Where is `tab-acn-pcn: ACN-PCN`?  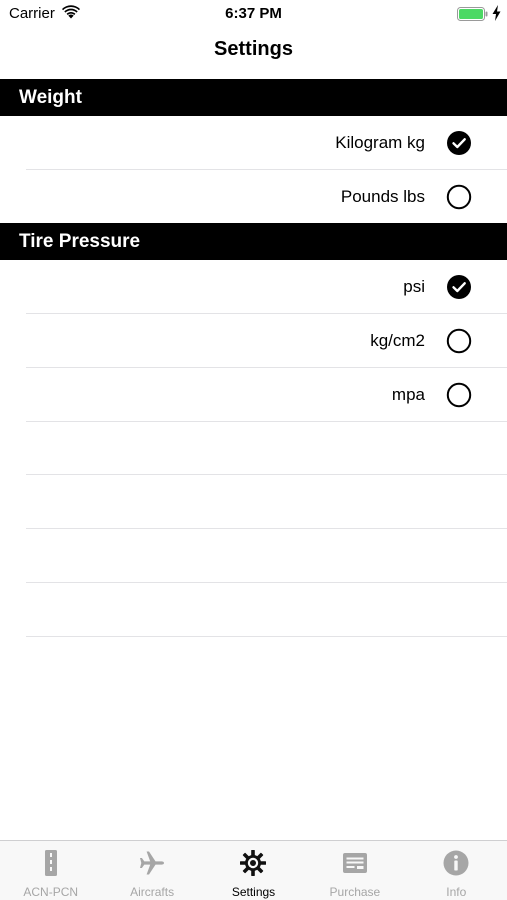 tab-acn-pcn: ACN-PCN is located at coordinates (50, 870).